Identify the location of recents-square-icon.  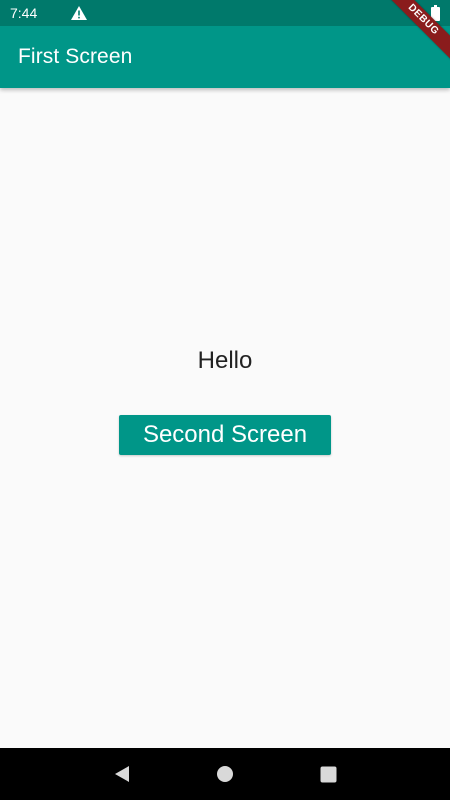
(328, 774).